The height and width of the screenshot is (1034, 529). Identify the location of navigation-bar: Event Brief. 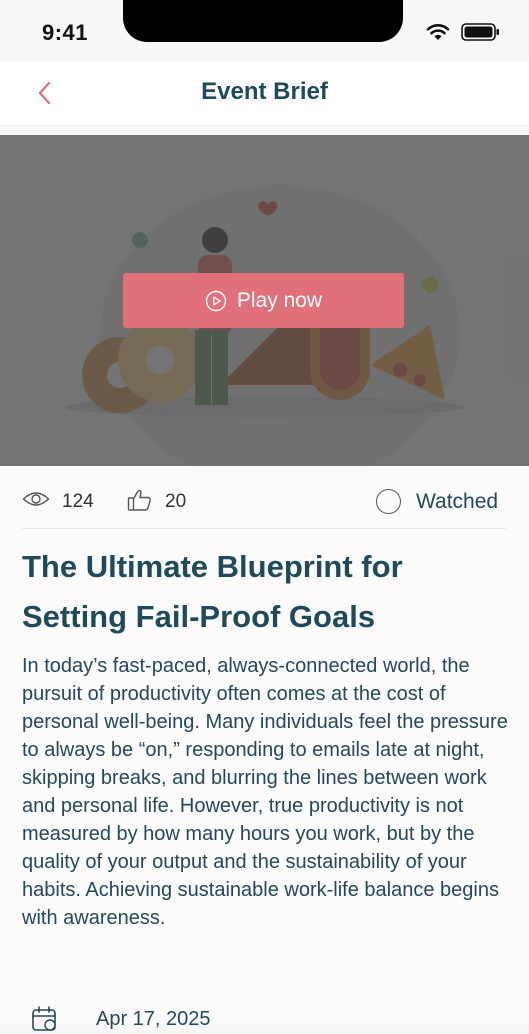
(264, 93).